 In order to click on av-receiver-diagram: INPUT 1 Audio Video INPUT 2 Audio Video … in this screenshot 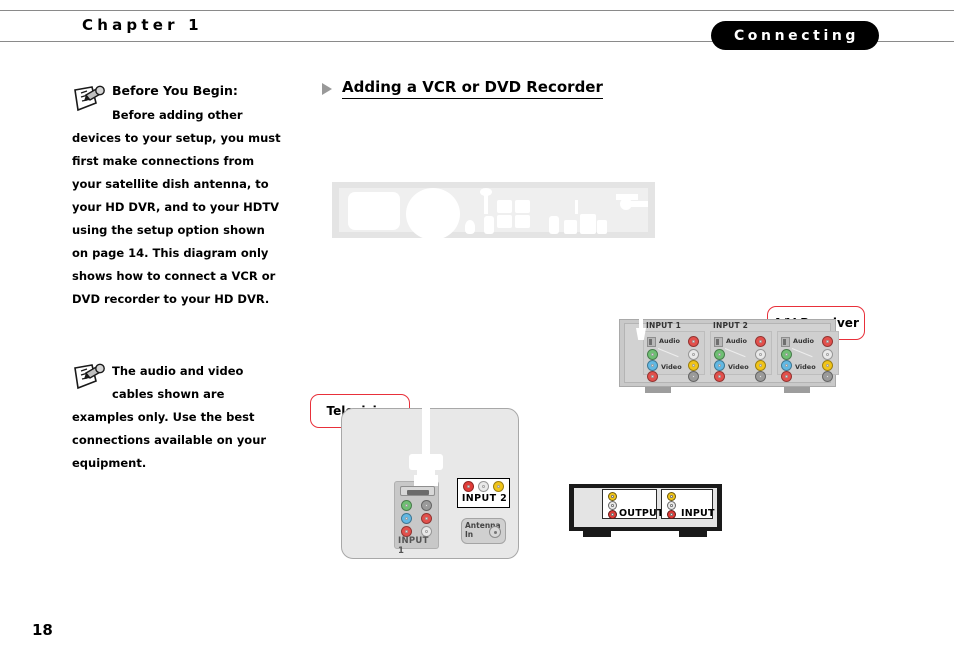, I will do `click(729, 356)`.